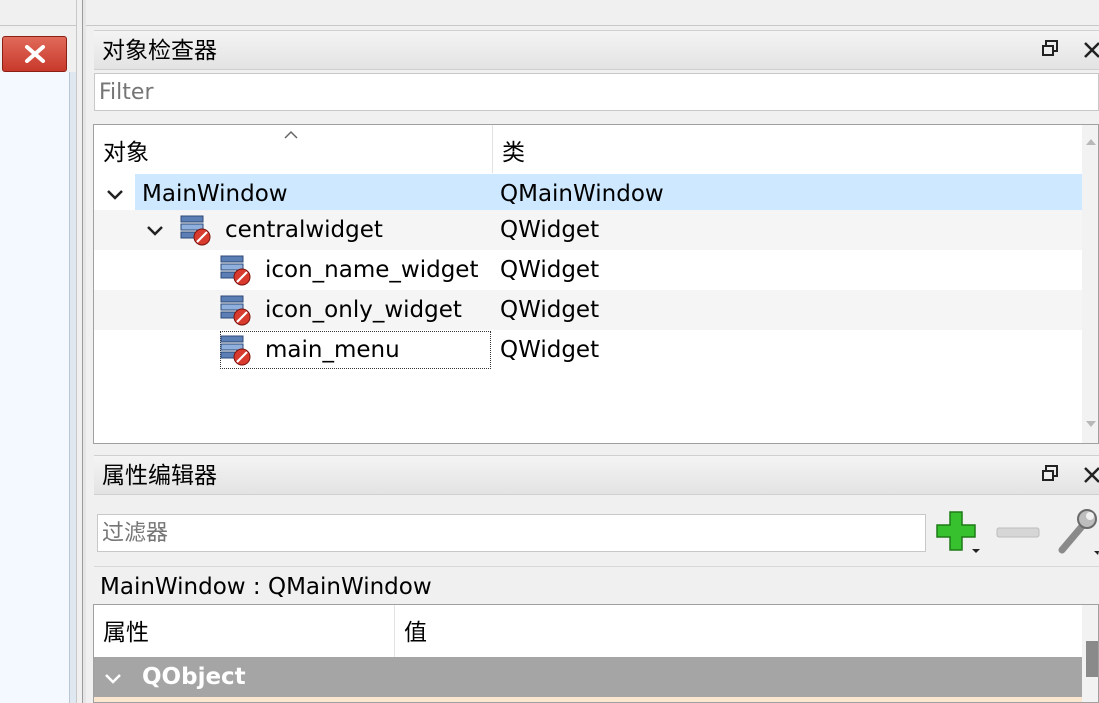  Describe the element at coordinates (38, 13) in the screenshot. I see `left-top-bar` at that location.